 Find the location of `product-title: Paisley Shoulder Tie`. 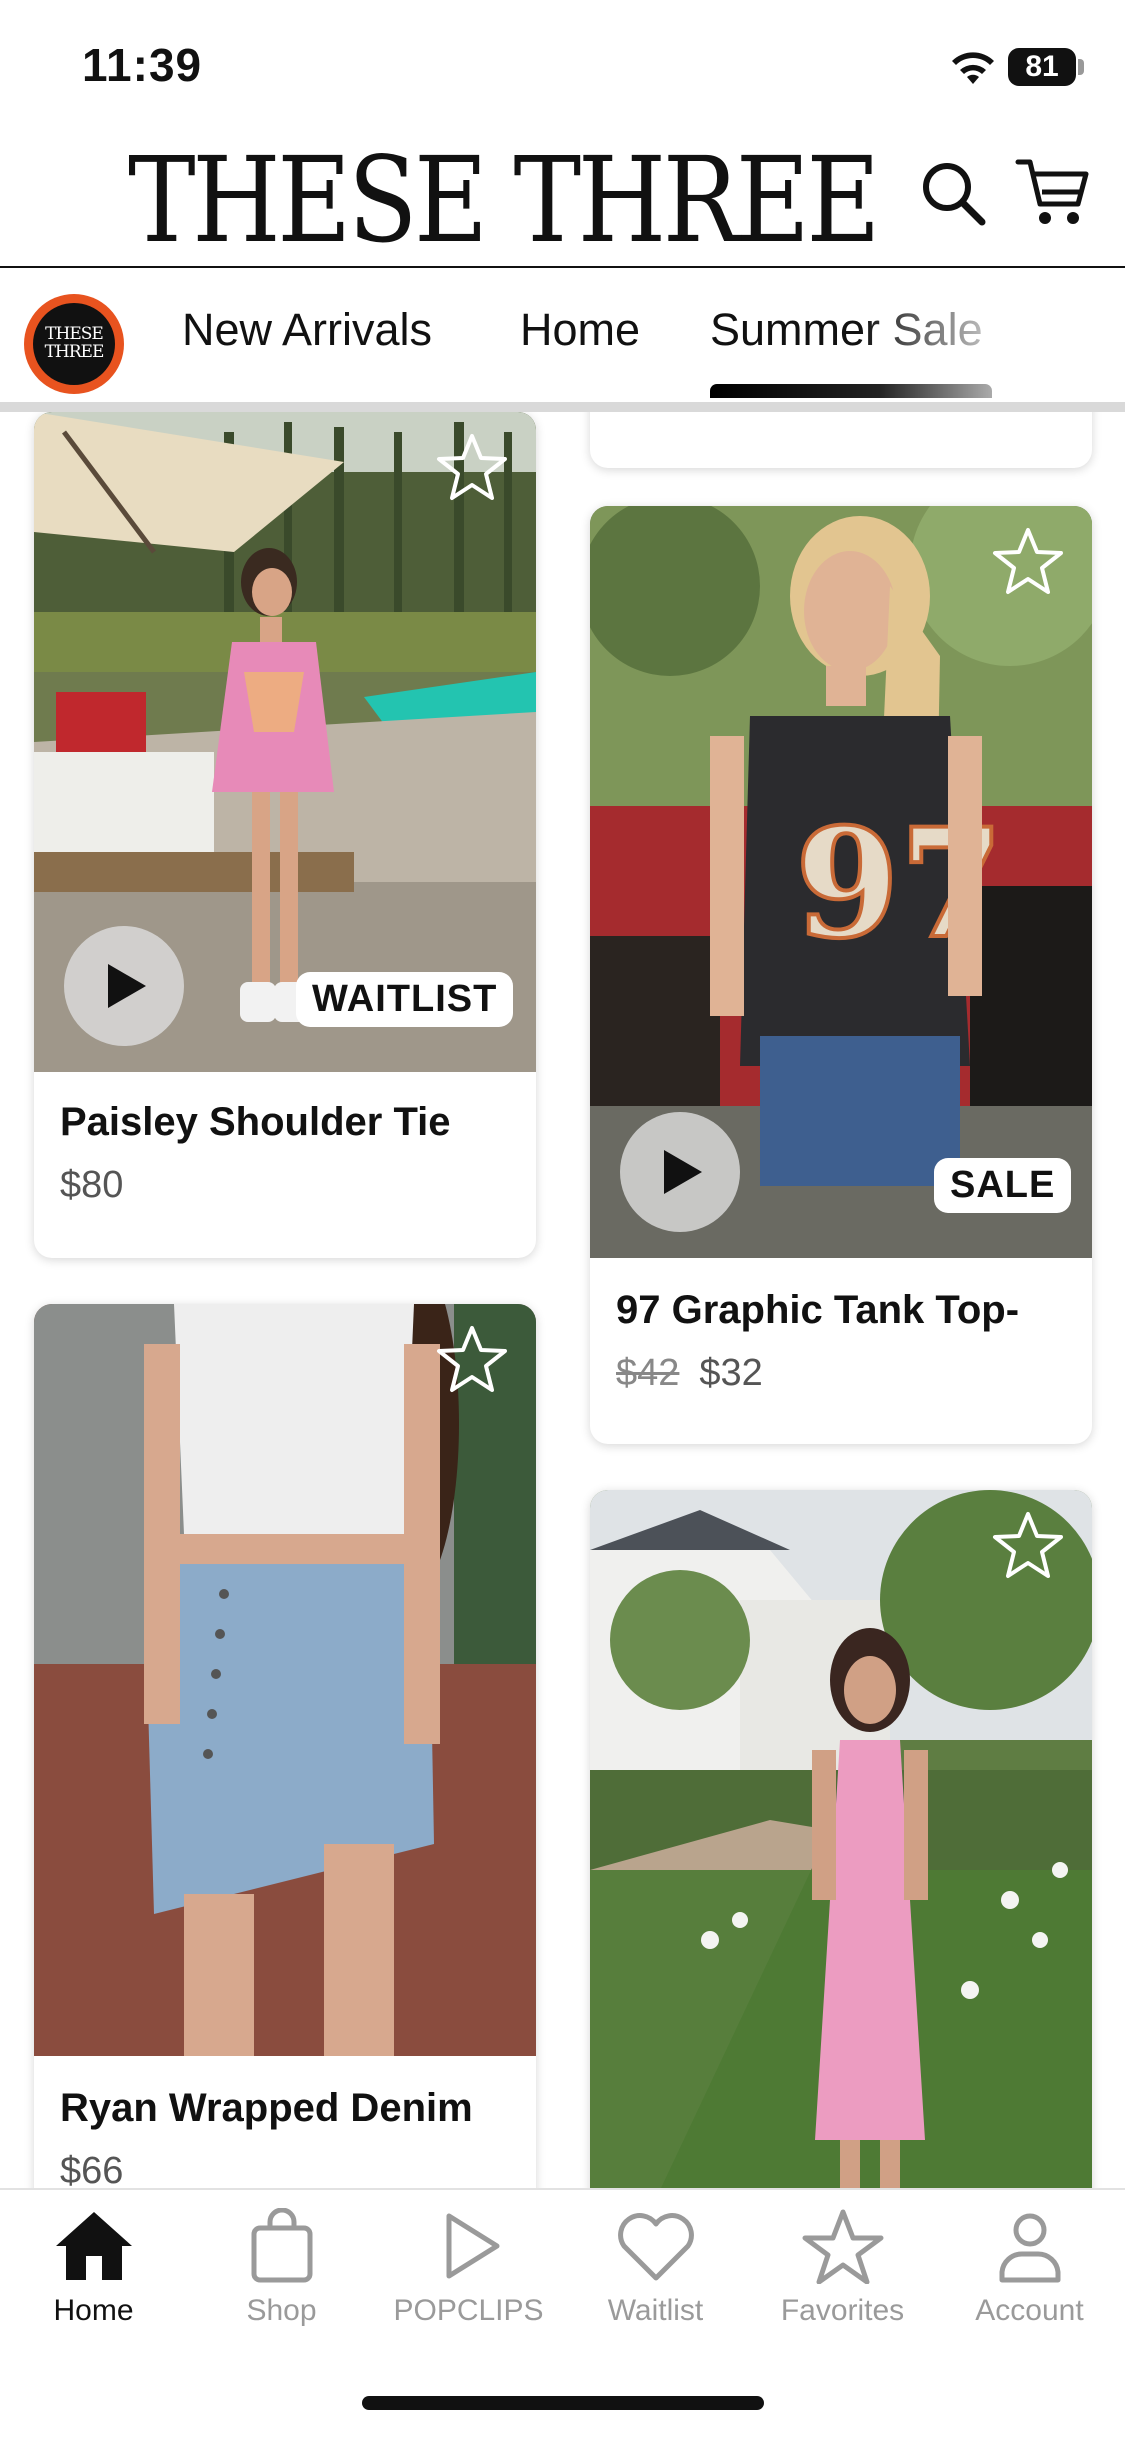

product-title: Paisley Shoulder Tie is located at coordinates (255, 1122).